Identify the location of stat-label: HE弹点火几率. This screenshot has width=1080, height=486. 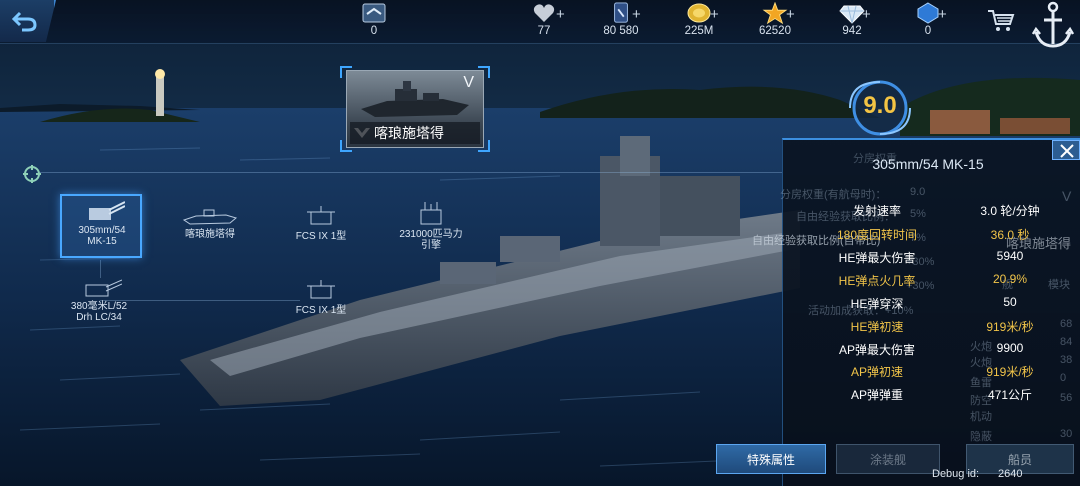
(877, 281).